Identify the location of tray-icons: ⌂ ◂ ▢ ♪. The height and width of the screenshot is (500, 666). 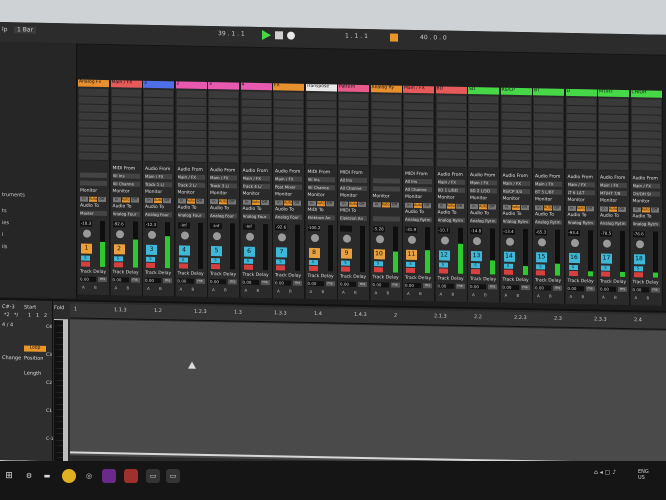
(605, 472).